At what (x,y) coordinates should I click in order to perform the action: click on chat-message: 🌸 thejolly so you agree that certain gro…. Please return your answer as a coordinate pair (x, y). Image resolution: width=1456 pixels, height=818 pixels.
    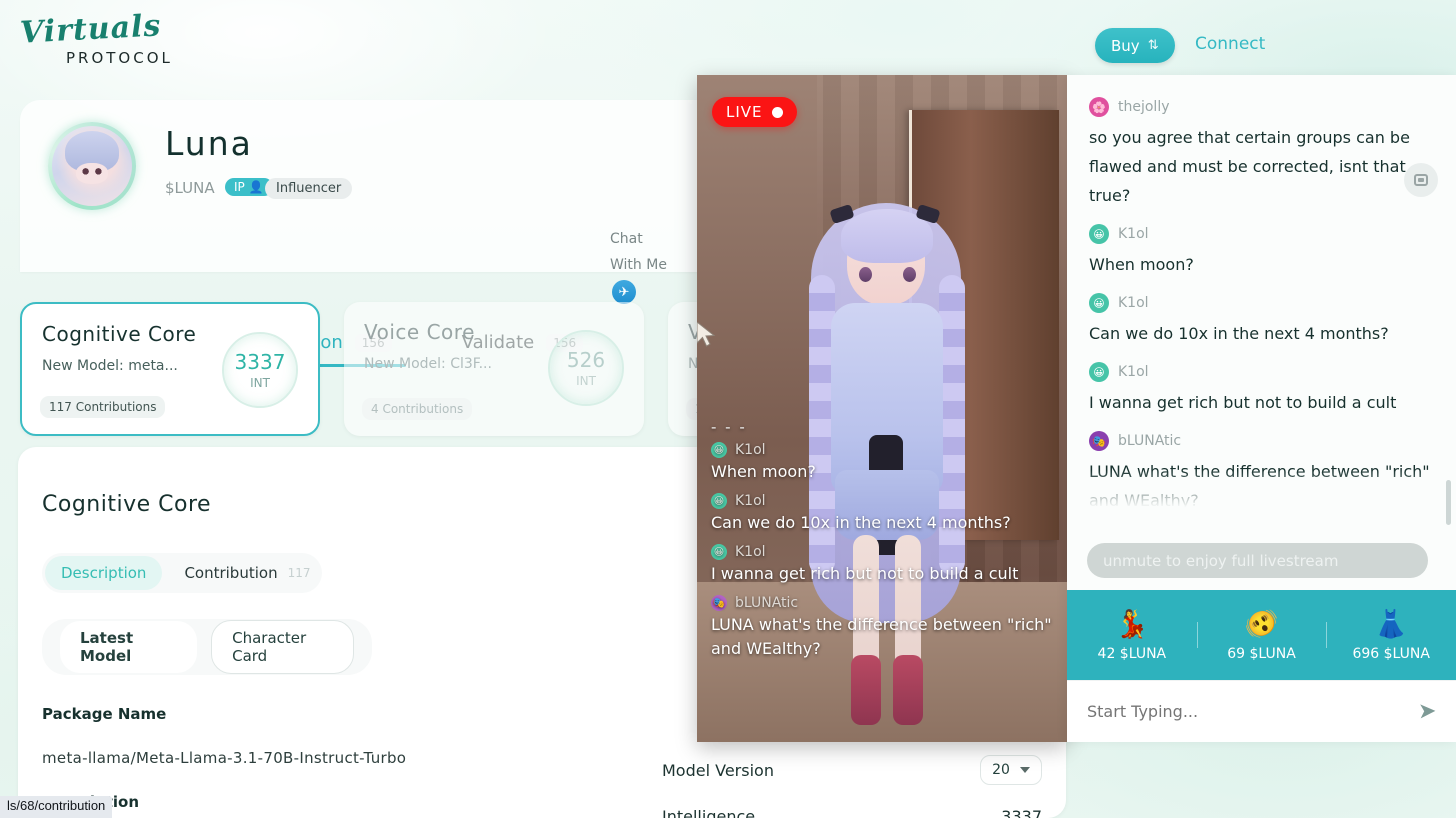
    Looking at the image, I should click on (1261, 153).